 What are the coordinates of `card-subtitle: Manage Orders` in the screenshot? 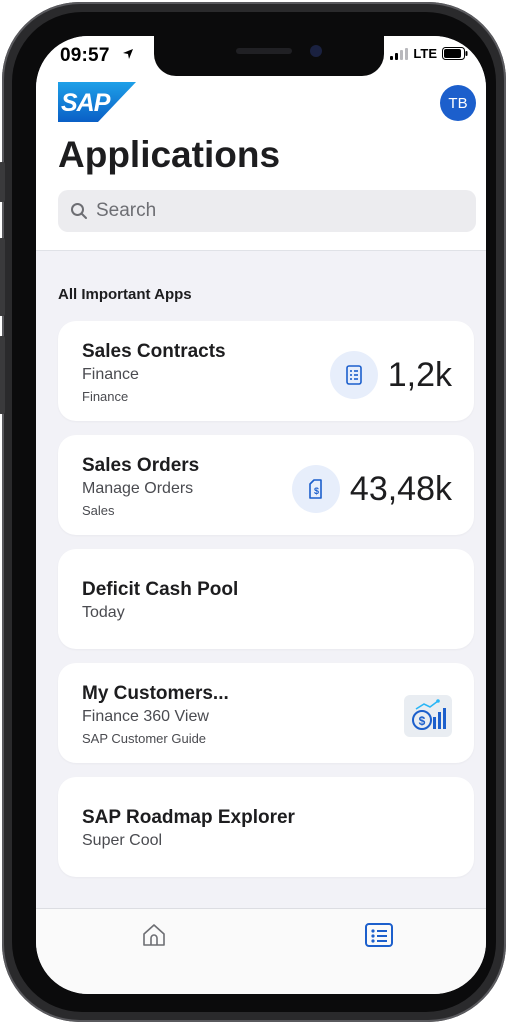 It's located at (138, 488).